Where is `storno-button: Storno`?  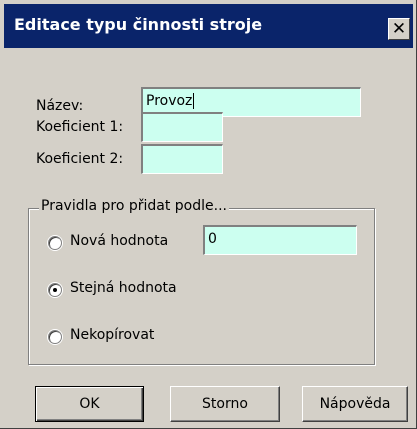
storno-button: Storno is located at coordinates (225, 404).